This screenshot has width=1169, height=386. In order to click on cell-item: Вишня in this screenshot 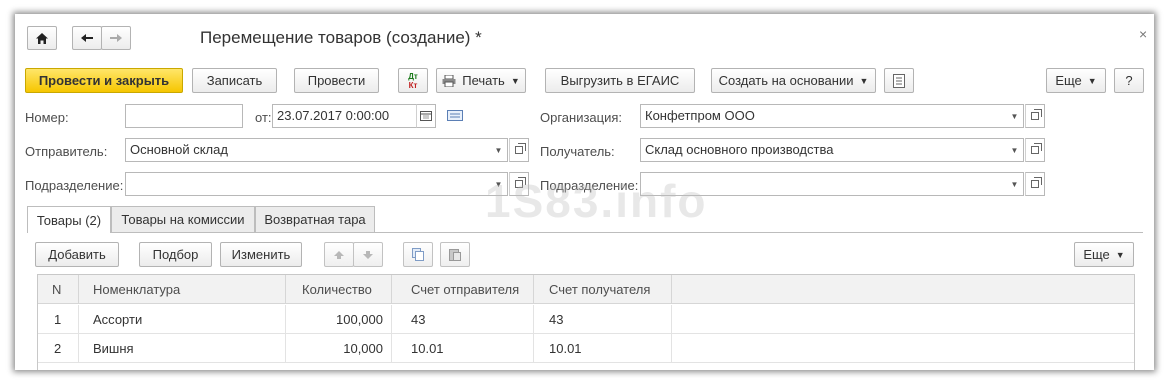, I will do `click(182, 348)`.